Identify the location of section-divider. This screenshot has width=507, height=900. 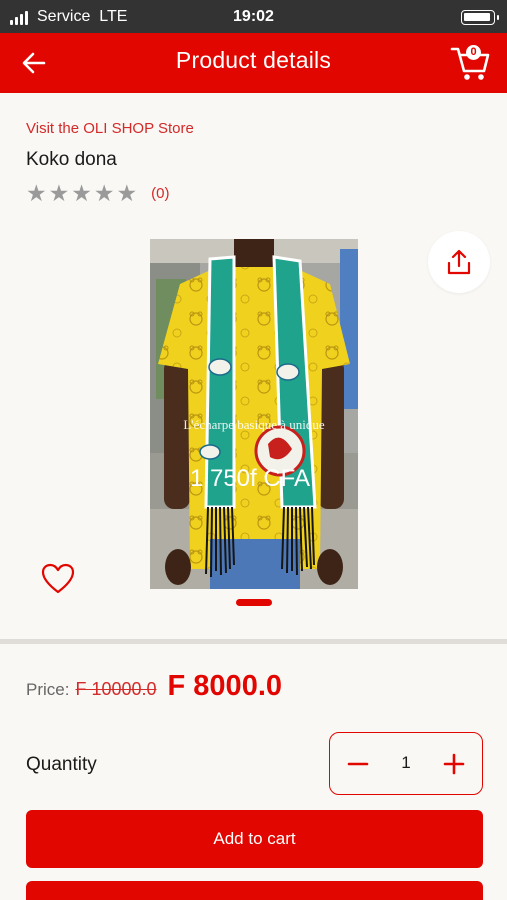
(253, 641).